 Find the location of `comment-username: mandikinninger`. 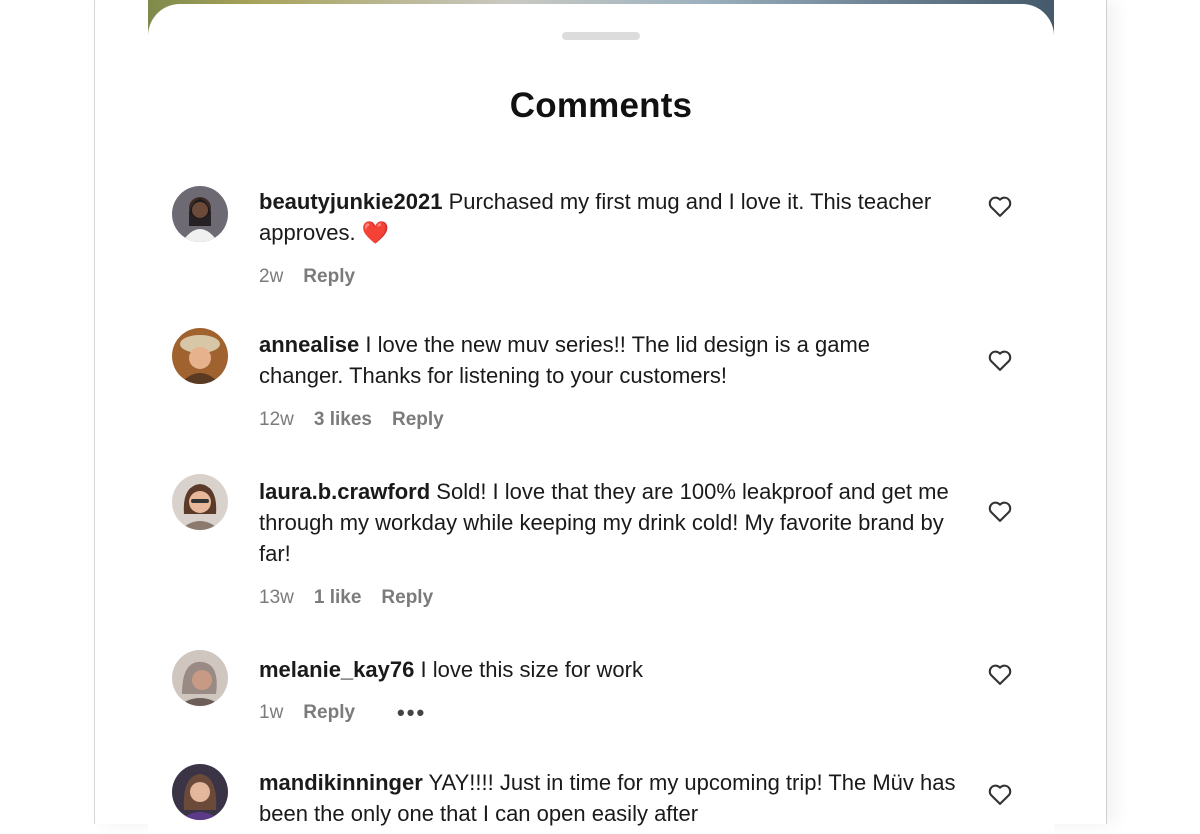

comment-username: mandikinninger is located at coordinates (341, 782).